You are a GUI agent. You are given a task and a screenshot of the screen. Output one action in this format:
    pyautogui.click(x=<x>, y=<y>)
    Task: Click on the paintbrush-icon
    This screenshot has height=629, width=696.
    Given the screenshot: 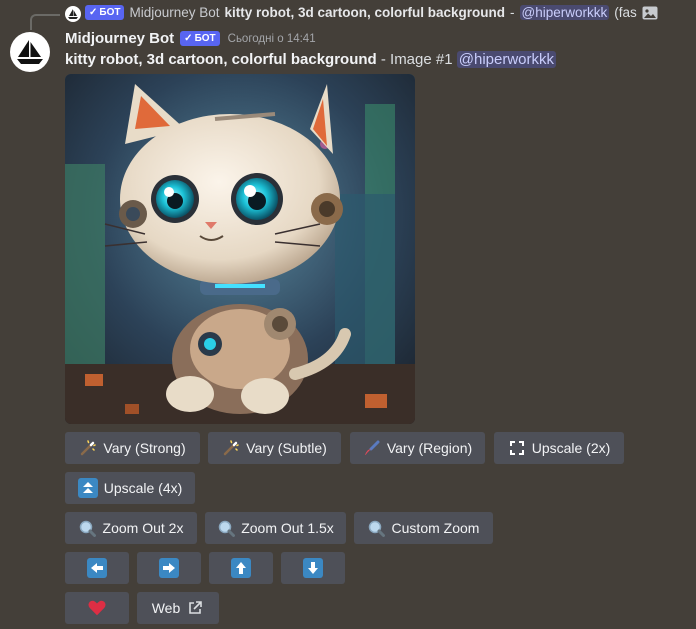 What is the action you would take?
    pyautogui.click(x=372, y=448)
    